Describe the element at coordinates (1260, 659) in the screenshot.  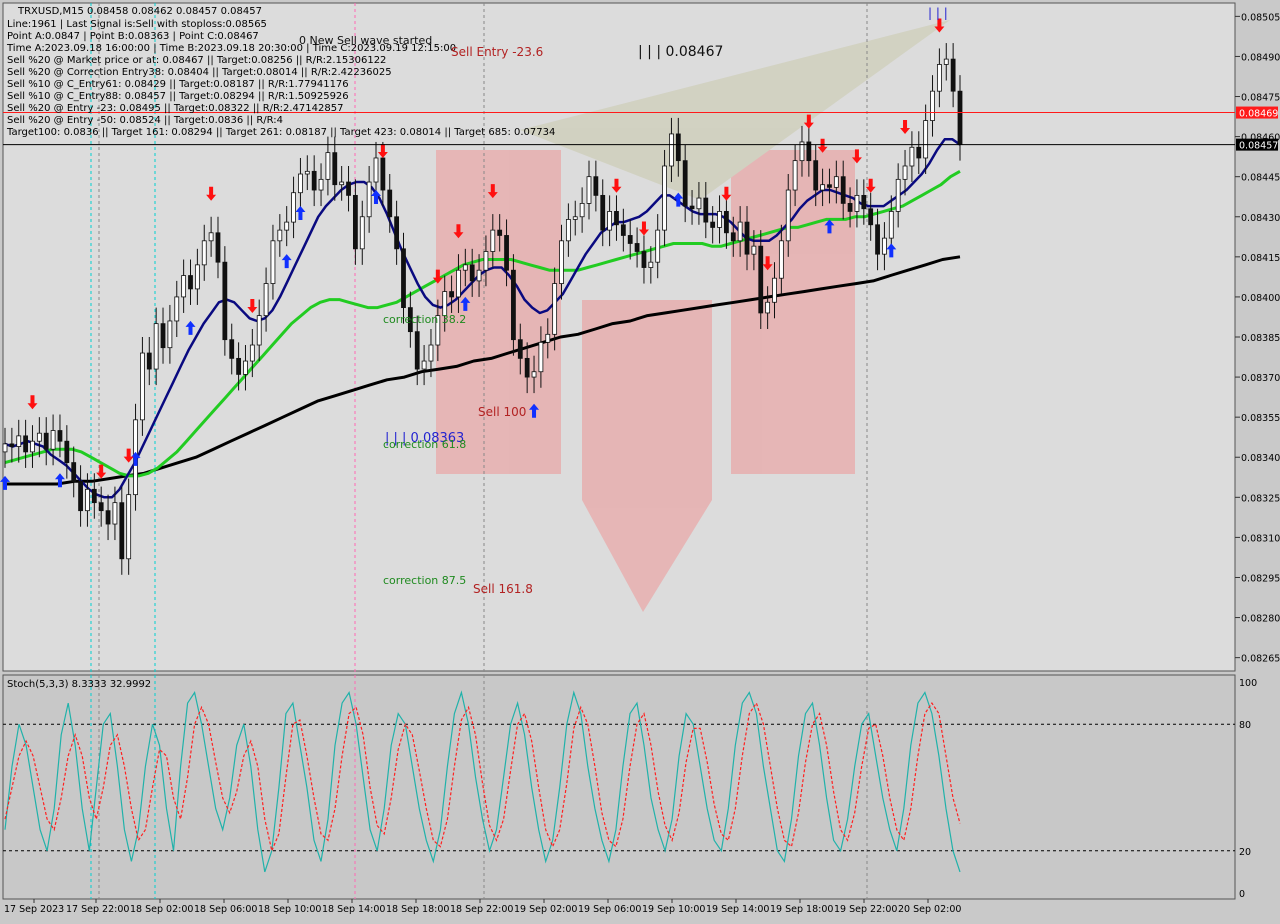
I see `y-tick-label: 0.08265` at that location.